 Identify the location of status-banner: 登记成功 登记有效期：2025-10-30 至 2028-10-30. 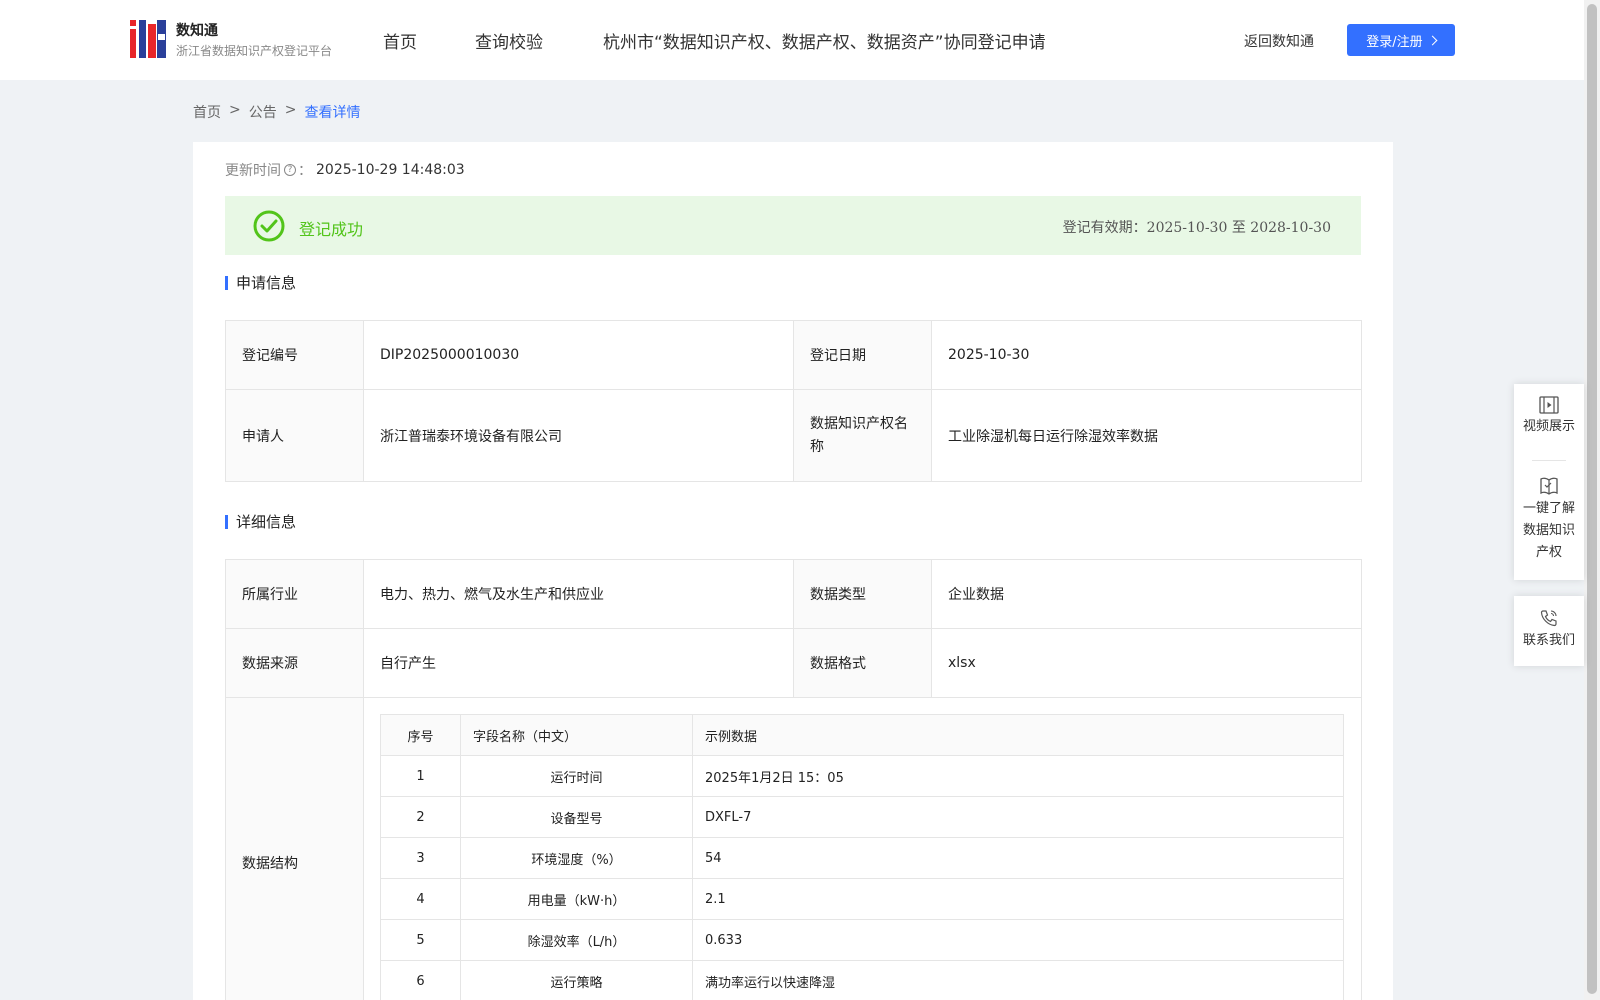
(793, 225).